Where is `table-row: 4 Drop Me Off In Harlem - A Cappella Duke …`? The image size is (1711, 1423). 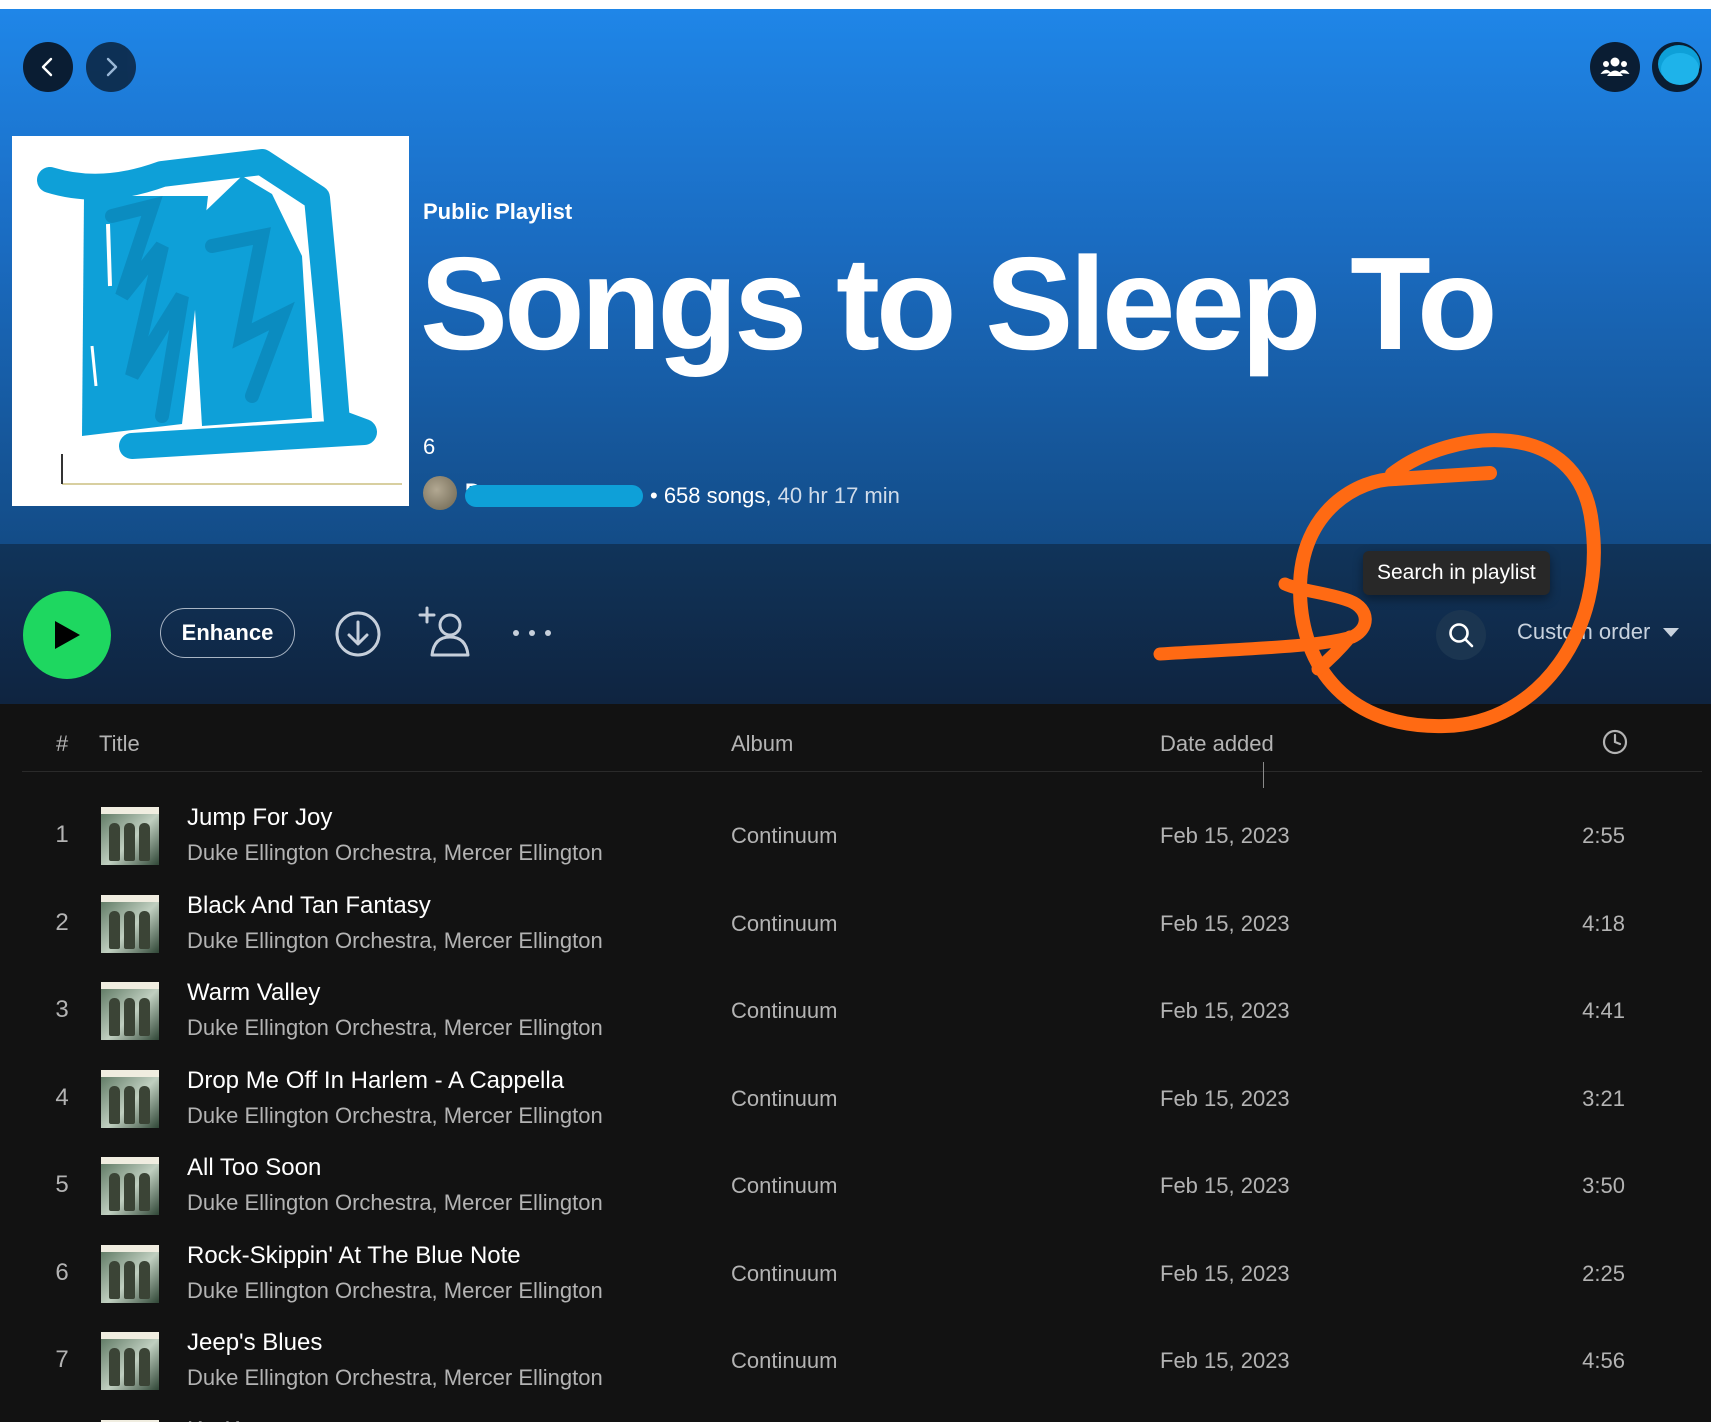 table-row: 4 Drop Me Off In Harlem - A Cappella Duke … is located at coordinates (855, 1098).